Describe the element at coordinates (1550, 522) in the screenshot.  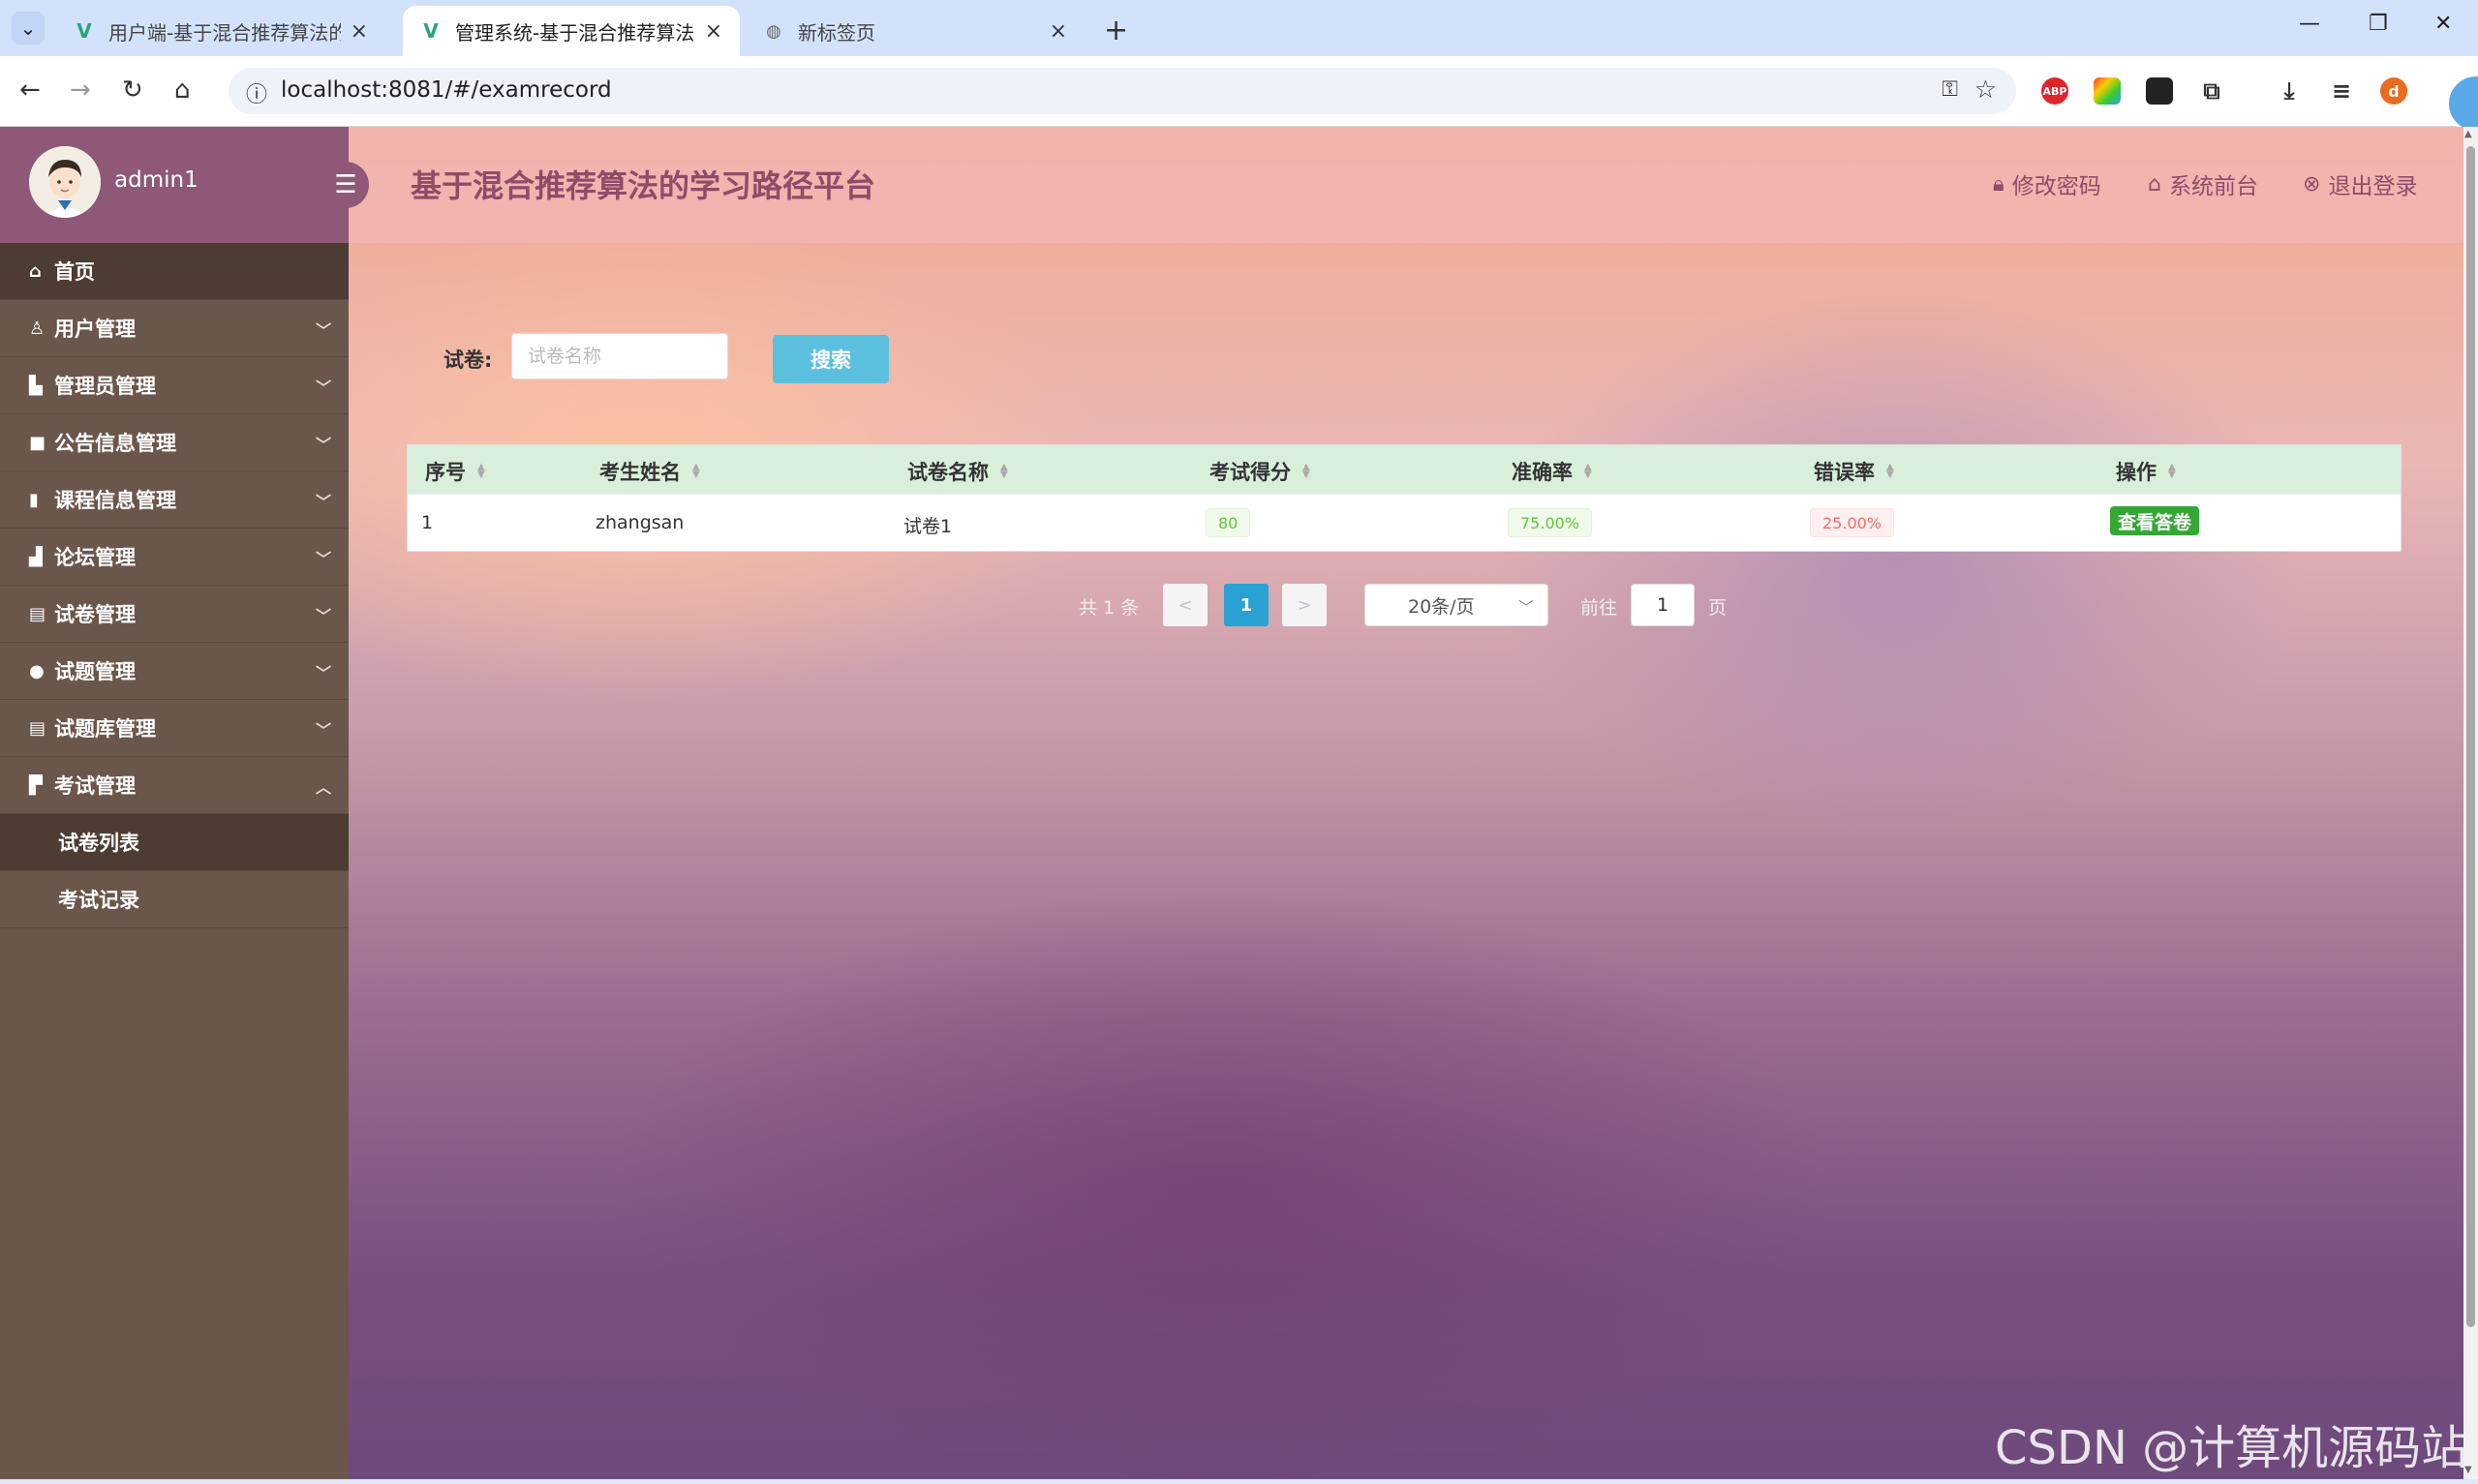
I see `accuracy-tag: 75.00%` at that location.